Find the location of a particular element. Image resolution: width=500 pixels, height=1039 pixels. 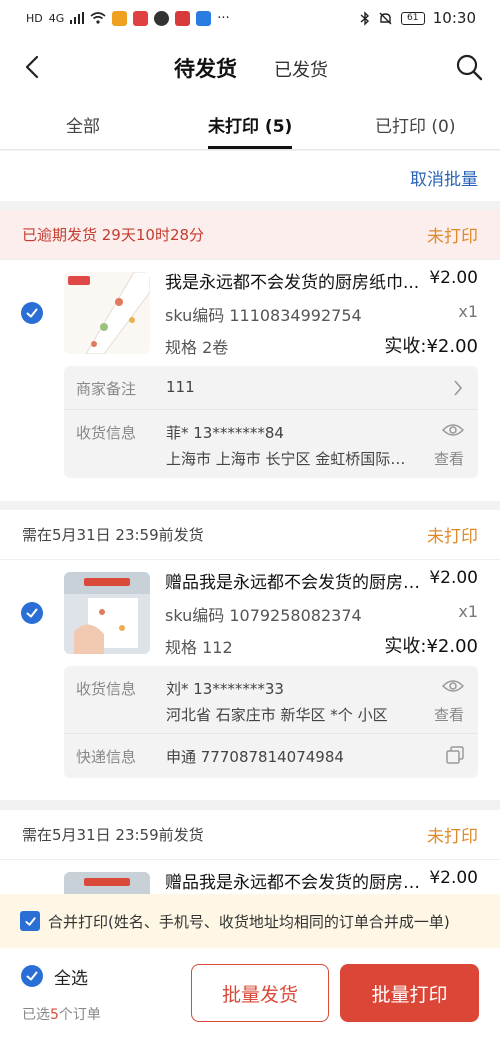

selected-suffix: 个订单 is located at coordinates (79, 1015).